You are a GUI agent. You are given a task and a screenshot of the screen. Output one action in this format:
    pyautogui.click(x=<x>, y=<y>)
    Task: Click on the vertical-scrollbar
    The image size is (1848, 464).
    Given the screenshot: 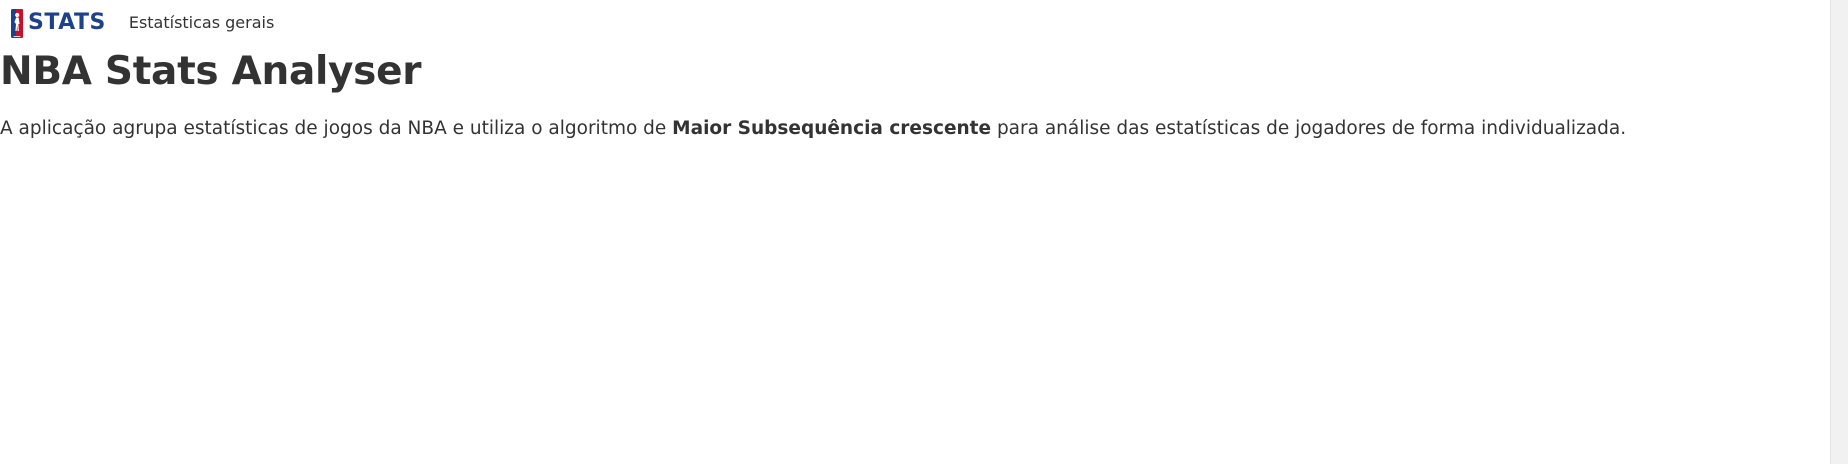 What is the action you would take?
    pyautogui.click(x=1839, y=232)
    